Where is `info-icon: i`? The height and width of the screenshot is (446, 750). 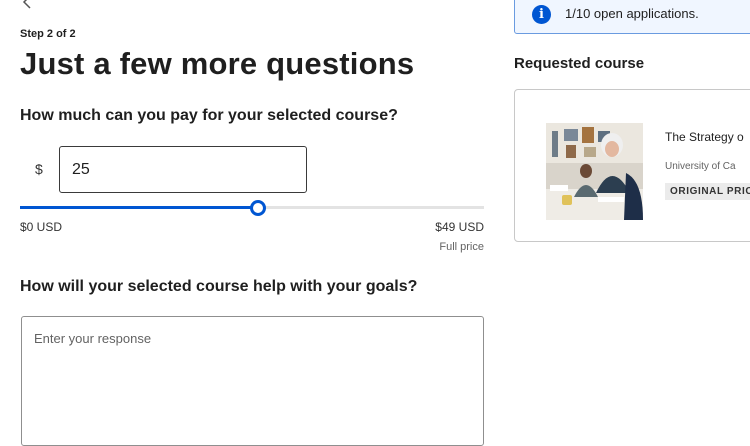
info-icon: i is located at coordinates (541, 14).